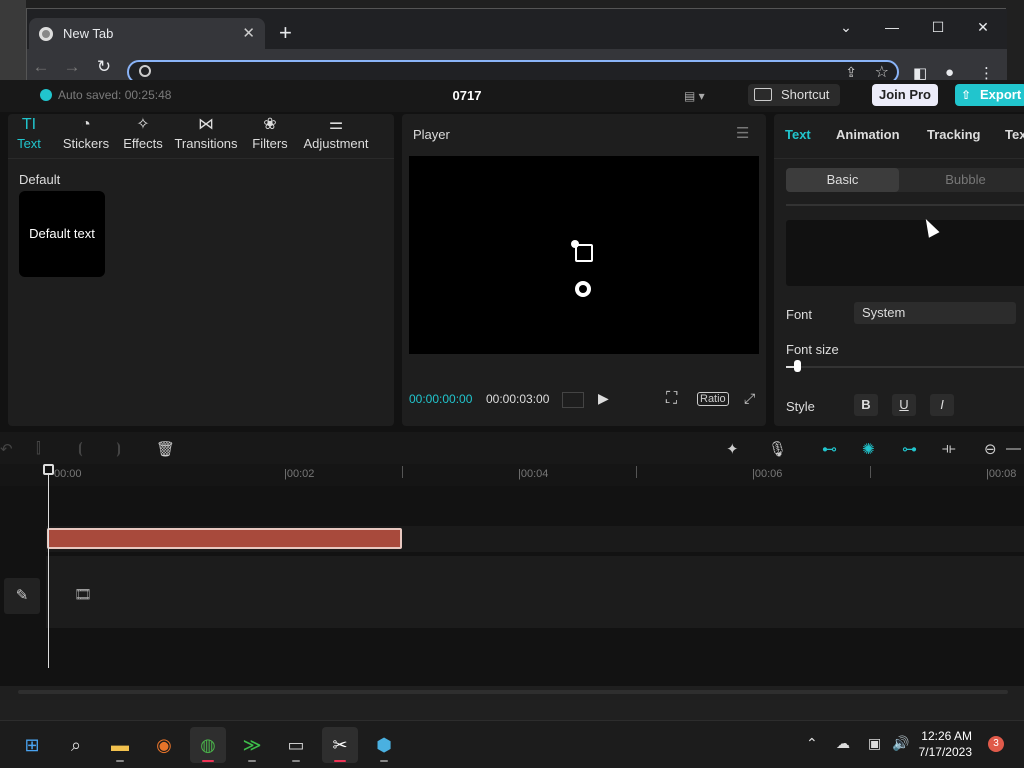 Image resolution: width=1024 pixels, height=768 pixels. What do you see at coordinates (777, 449) in the screenshot?
I see `microphone-icon: 🎙` at bounding box center [777, 449].